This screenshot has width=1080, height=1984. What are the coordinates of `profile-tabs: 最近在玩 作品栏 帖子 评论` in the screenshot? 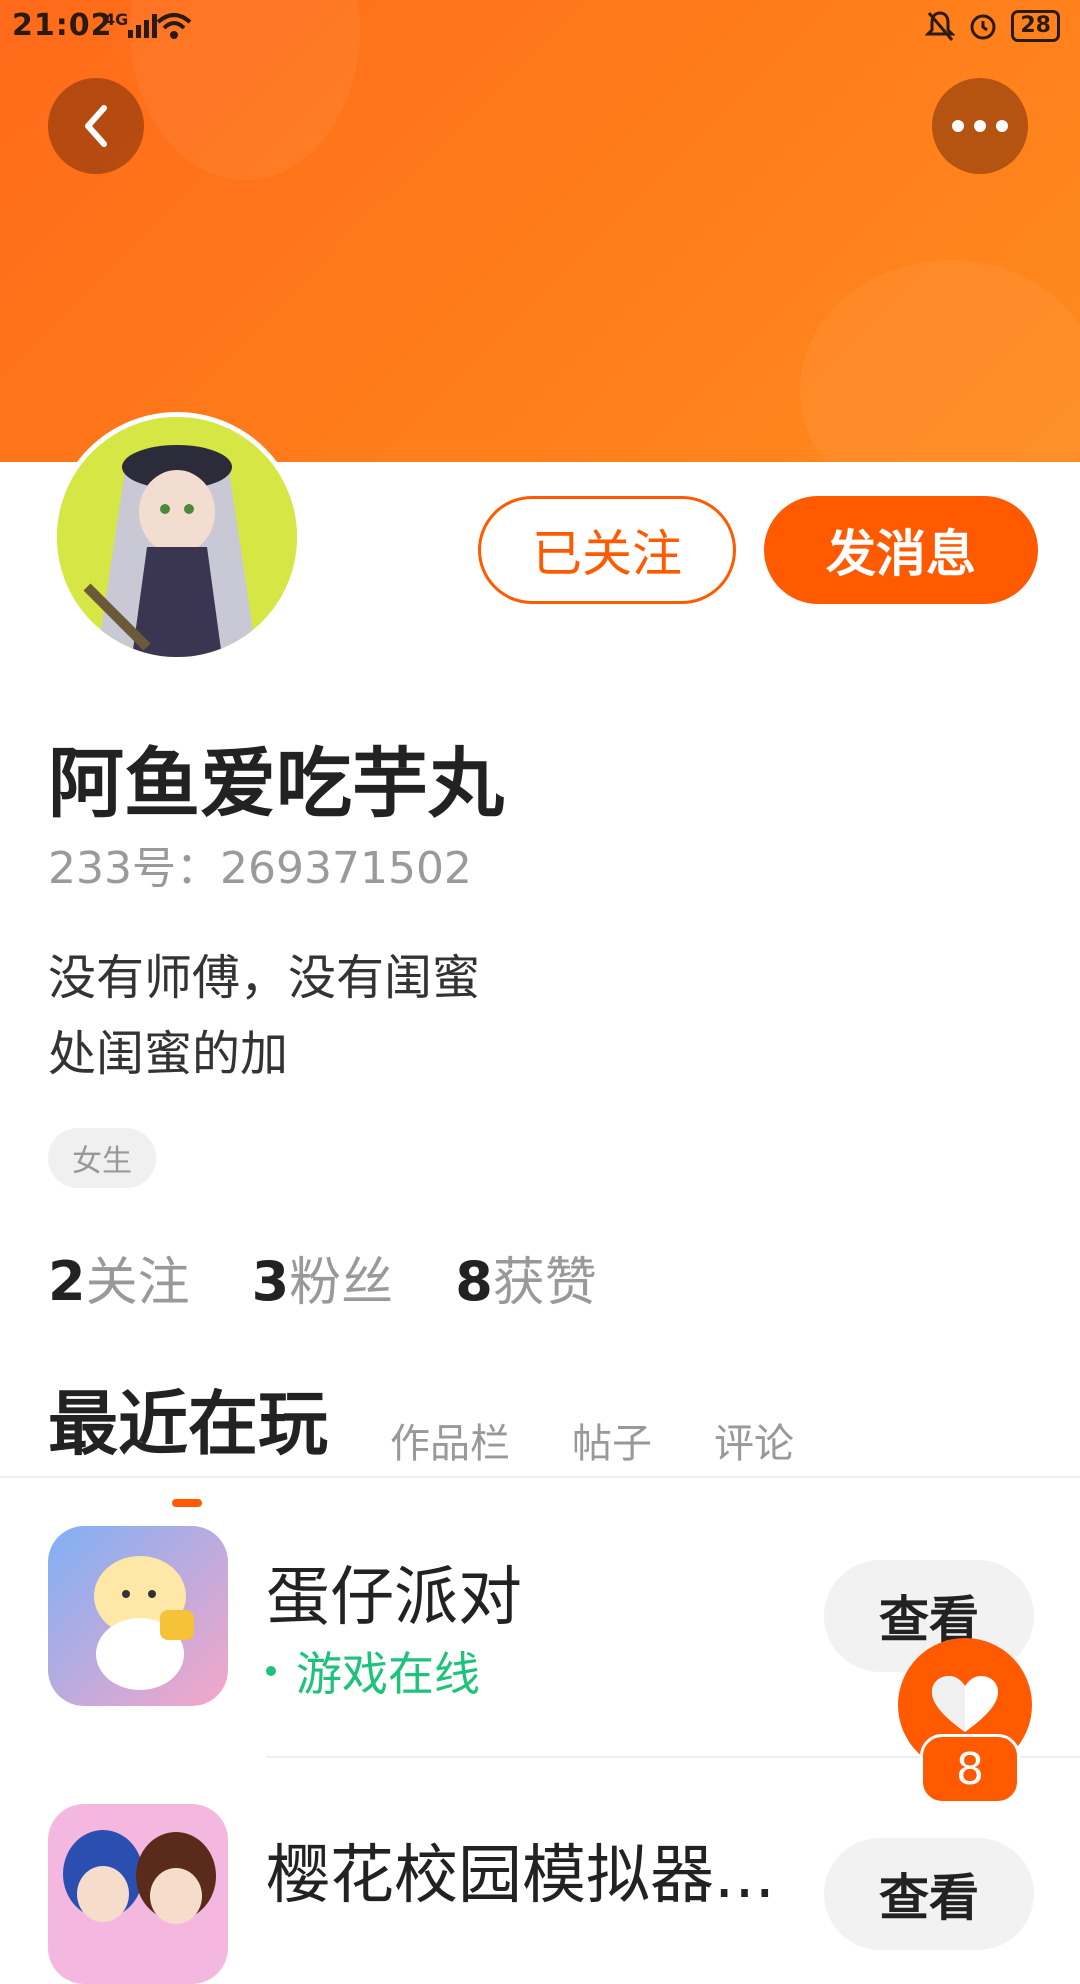 It's located at (452, 1437).